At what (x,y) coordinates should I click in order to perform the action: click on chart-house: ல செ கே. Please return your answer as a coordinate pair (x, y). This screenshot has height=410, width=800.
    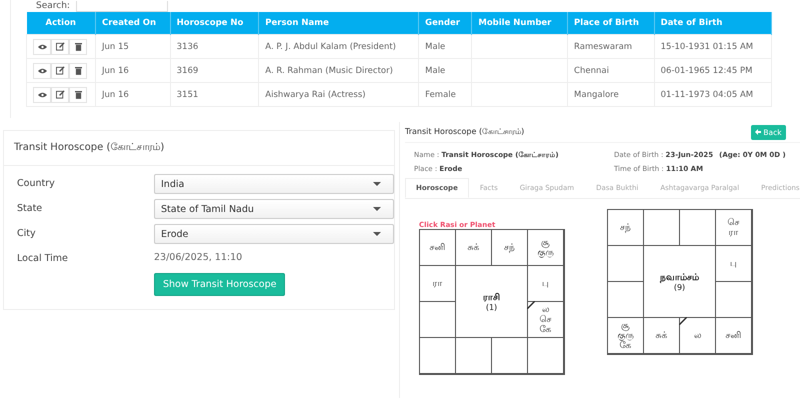
    Looking at the image, I should click on (545, 319).